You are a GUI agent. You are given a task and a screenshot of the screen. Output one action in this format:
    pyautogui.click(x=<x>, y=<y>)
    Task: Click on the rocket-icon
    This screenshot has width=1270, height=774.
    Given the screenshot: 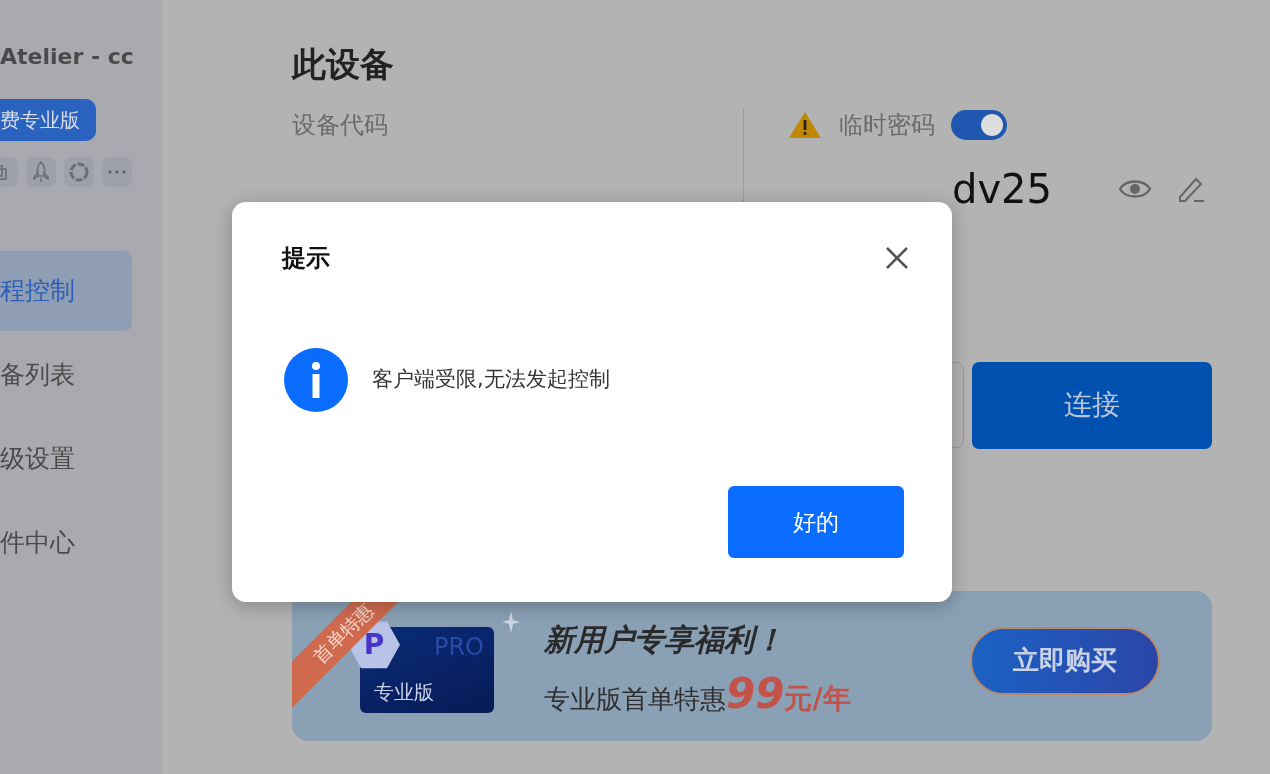 What is the action you would take?
    pyautogui.click(x=41, y=172)
    